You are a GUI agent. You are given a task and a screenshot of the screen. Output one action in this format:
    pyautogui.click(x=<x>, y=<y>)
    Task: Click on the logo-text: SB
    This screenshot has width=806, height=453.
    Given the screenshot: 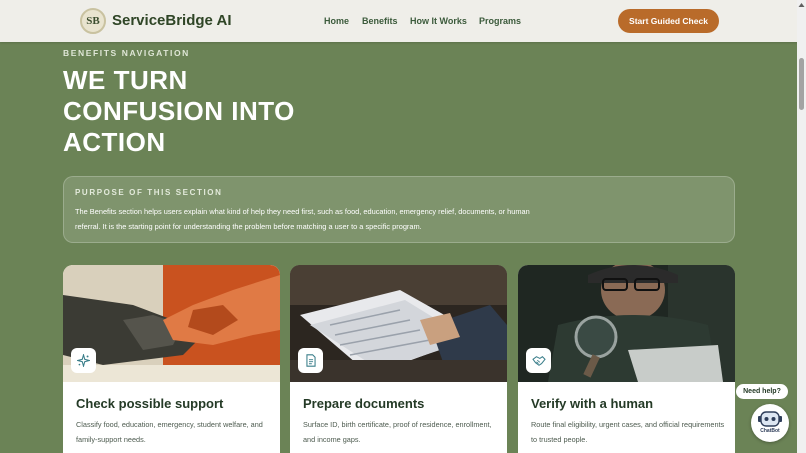 What is the action you would take?
    pyautogui.click(x=93, y=21)
    